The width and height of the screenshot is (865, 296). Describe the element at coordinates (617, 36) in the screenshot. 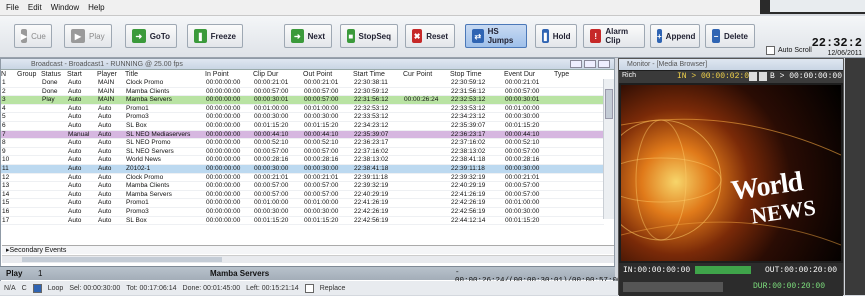

I see `alarm-clip-label: Alarm Clip` at that location.